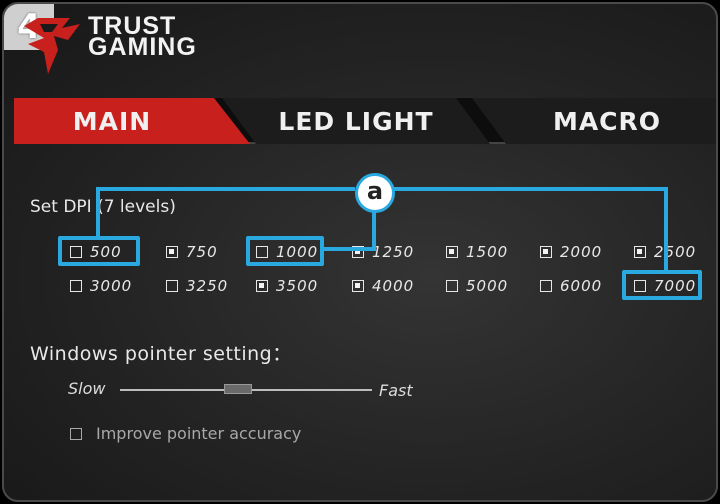 The width and height of the screenshot is (720, 504). What do you see at coordinates (393, 252) in the screenshot?
I see `dpi-value-label: 1250` at bounding box center [393, 252].